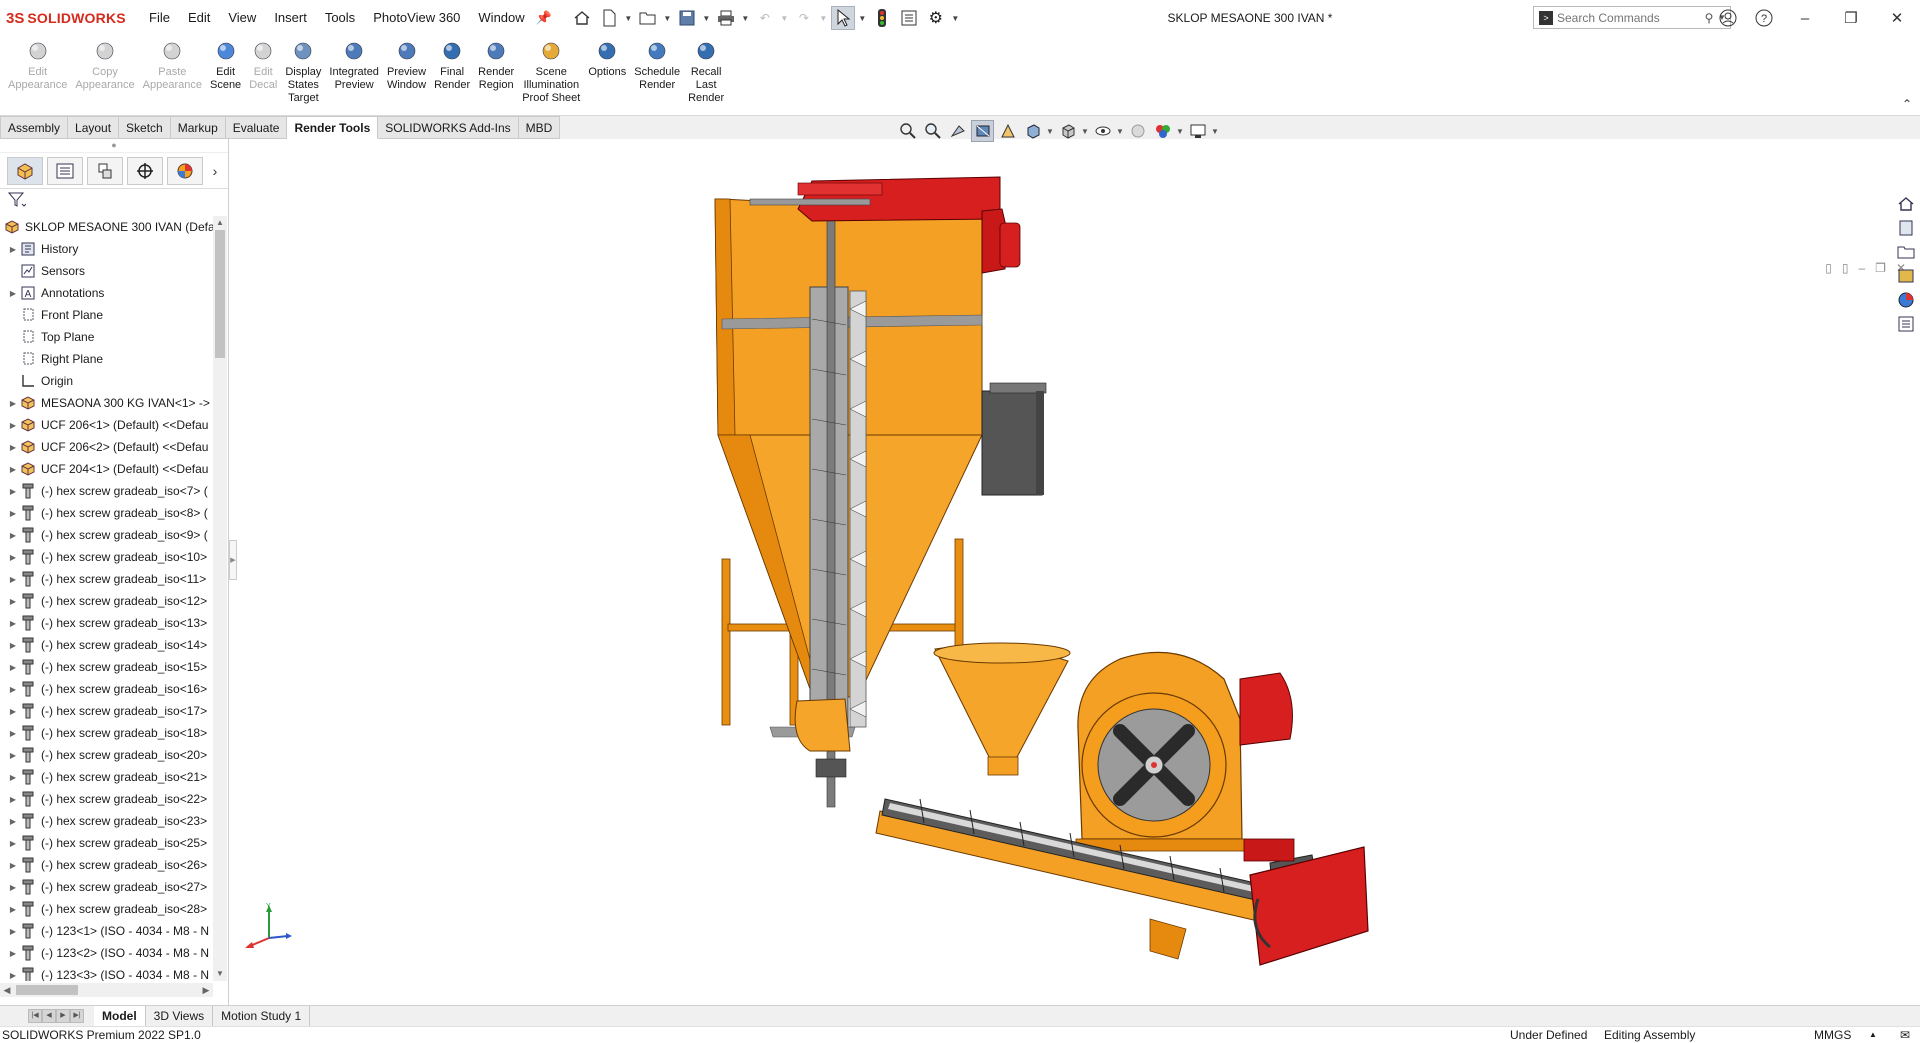 The width and height of the screenshot is (1920, 1043). I want to click on search-commands: > ⚲ ▼, so click(1632, 17).